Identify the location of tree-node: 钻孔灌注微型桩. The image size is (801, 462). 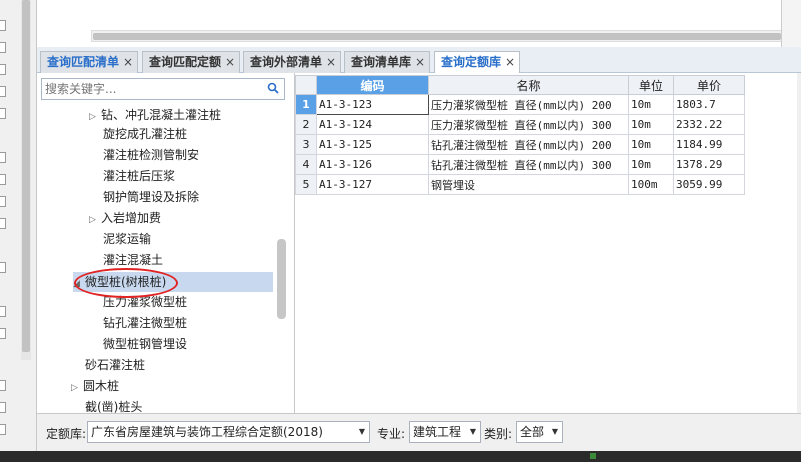
(145, 323).